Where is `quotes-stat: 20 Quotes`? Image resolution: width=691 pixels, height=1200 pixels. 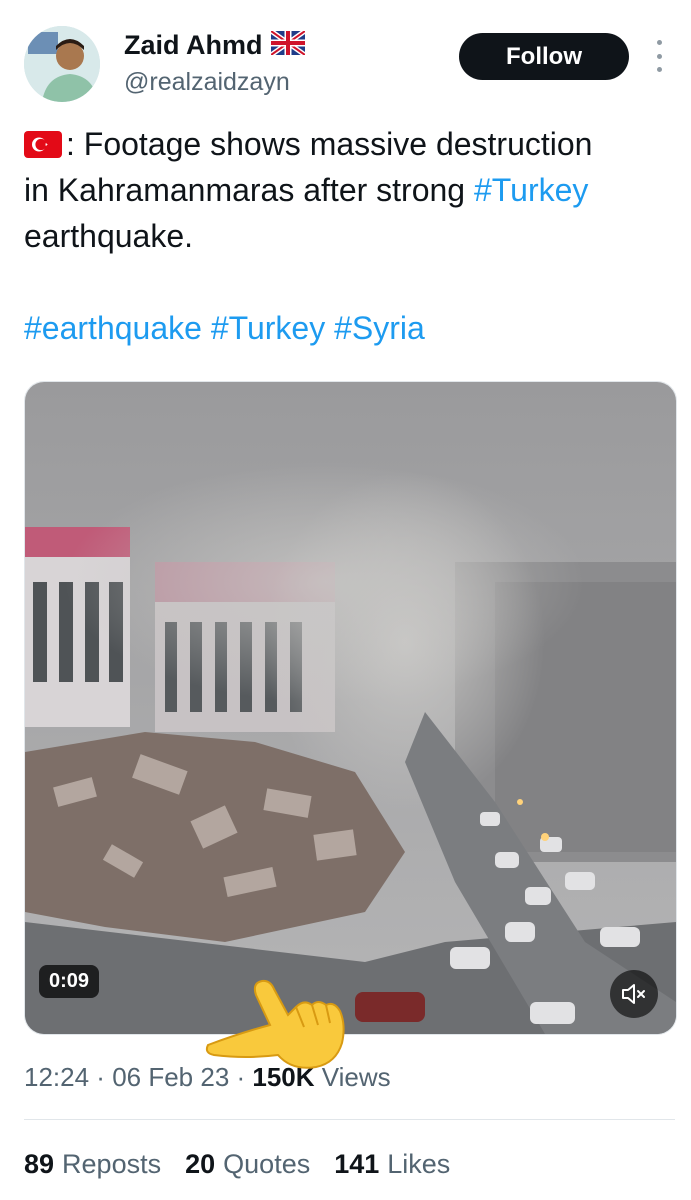 quotes-stat: 20 Quotes is located at coordinates (247, 1164).